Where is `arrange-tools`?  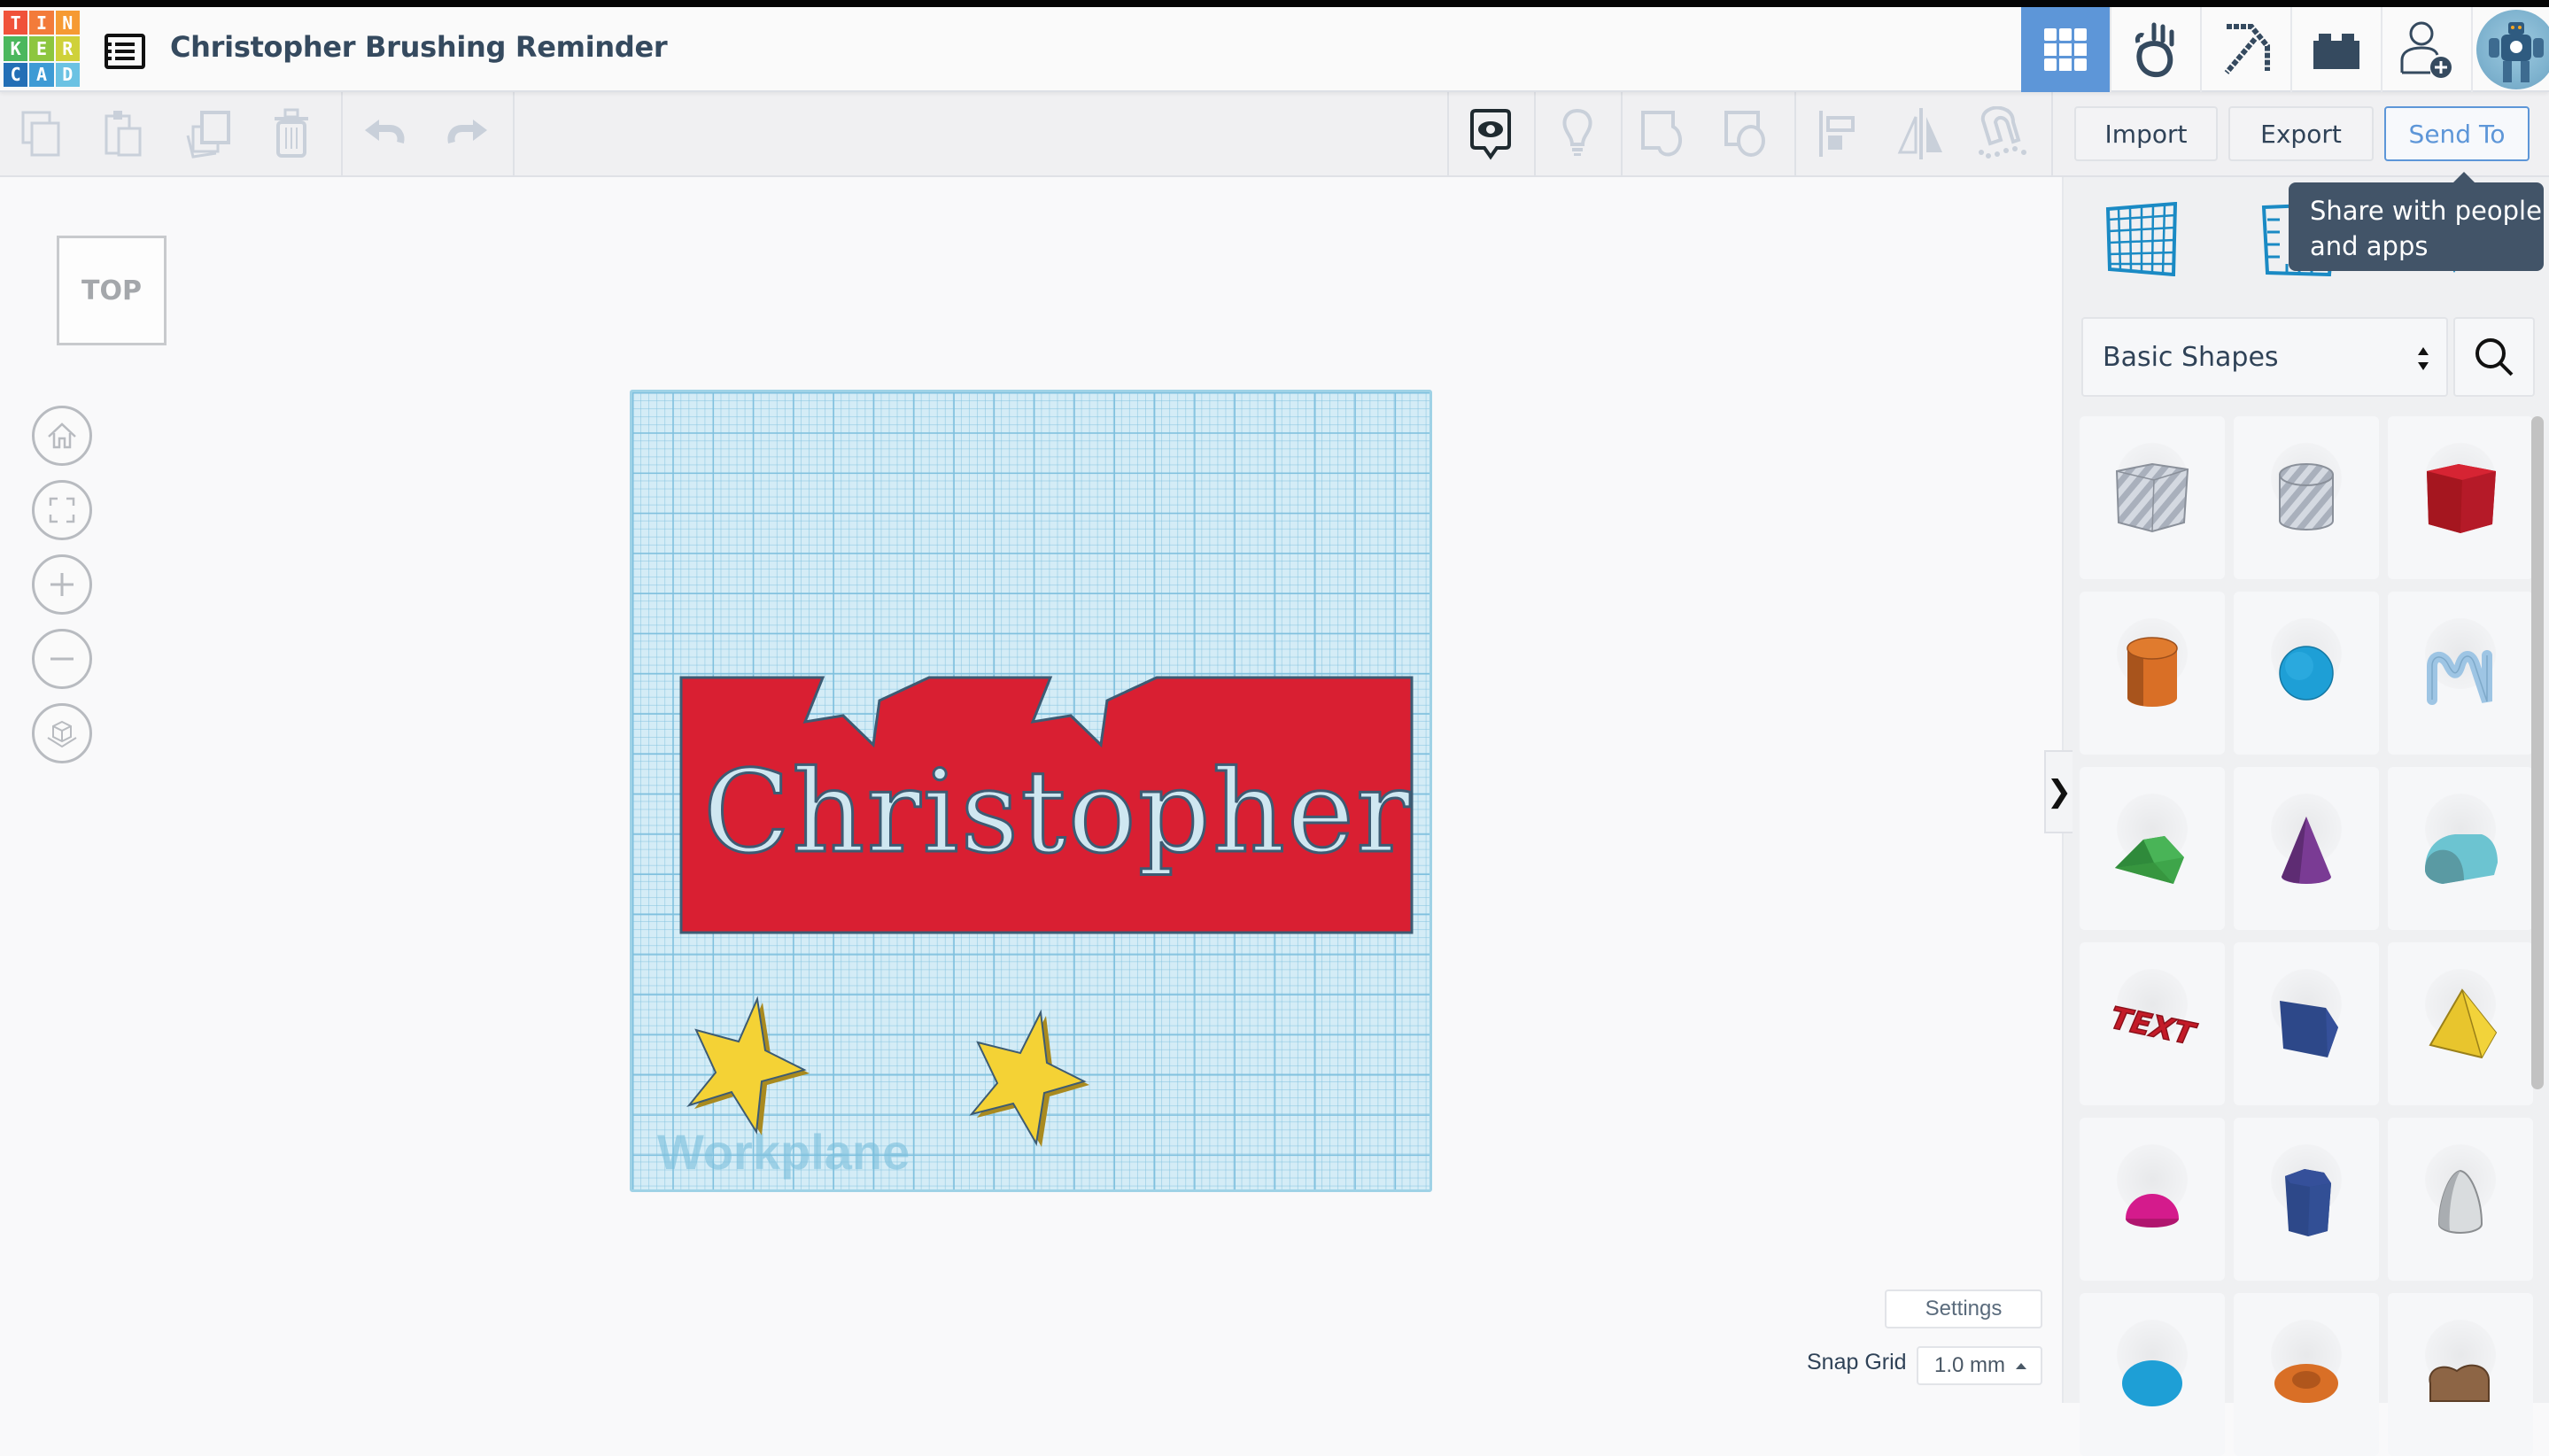 arrange-tools is located at coordinates (1921, 133).